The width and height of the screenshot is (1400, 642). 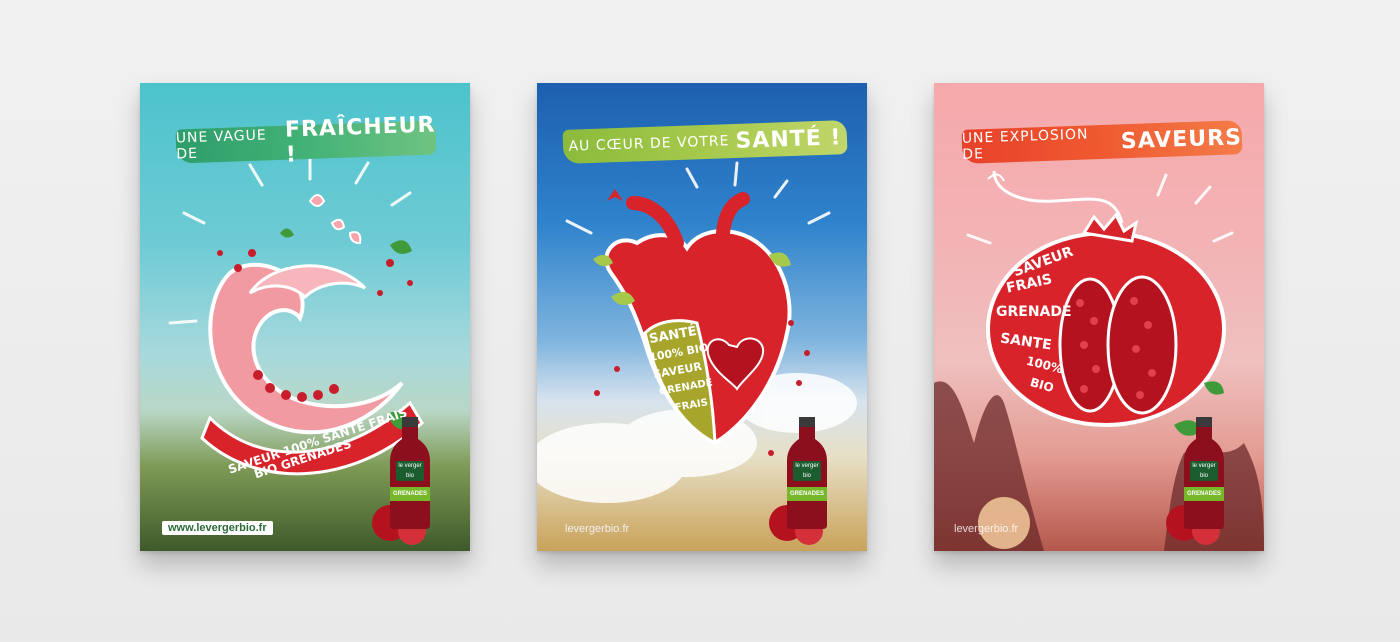 What do you see at coordinates (1025, 144) in the screenshot?
I see `banner-small-text: UNE EXPLOSION DE` at bounding box center [1025, 144].